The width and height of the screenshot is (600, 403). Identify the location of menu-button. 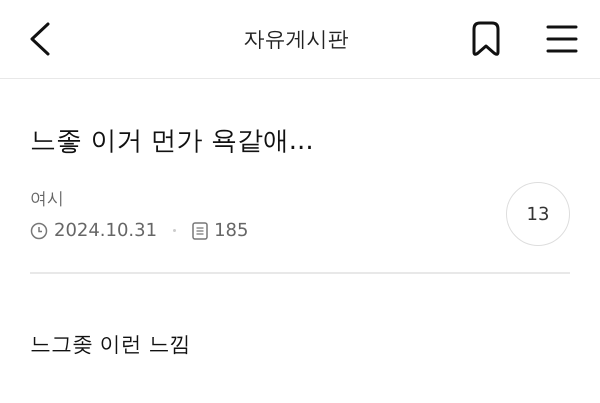
(562, 39).